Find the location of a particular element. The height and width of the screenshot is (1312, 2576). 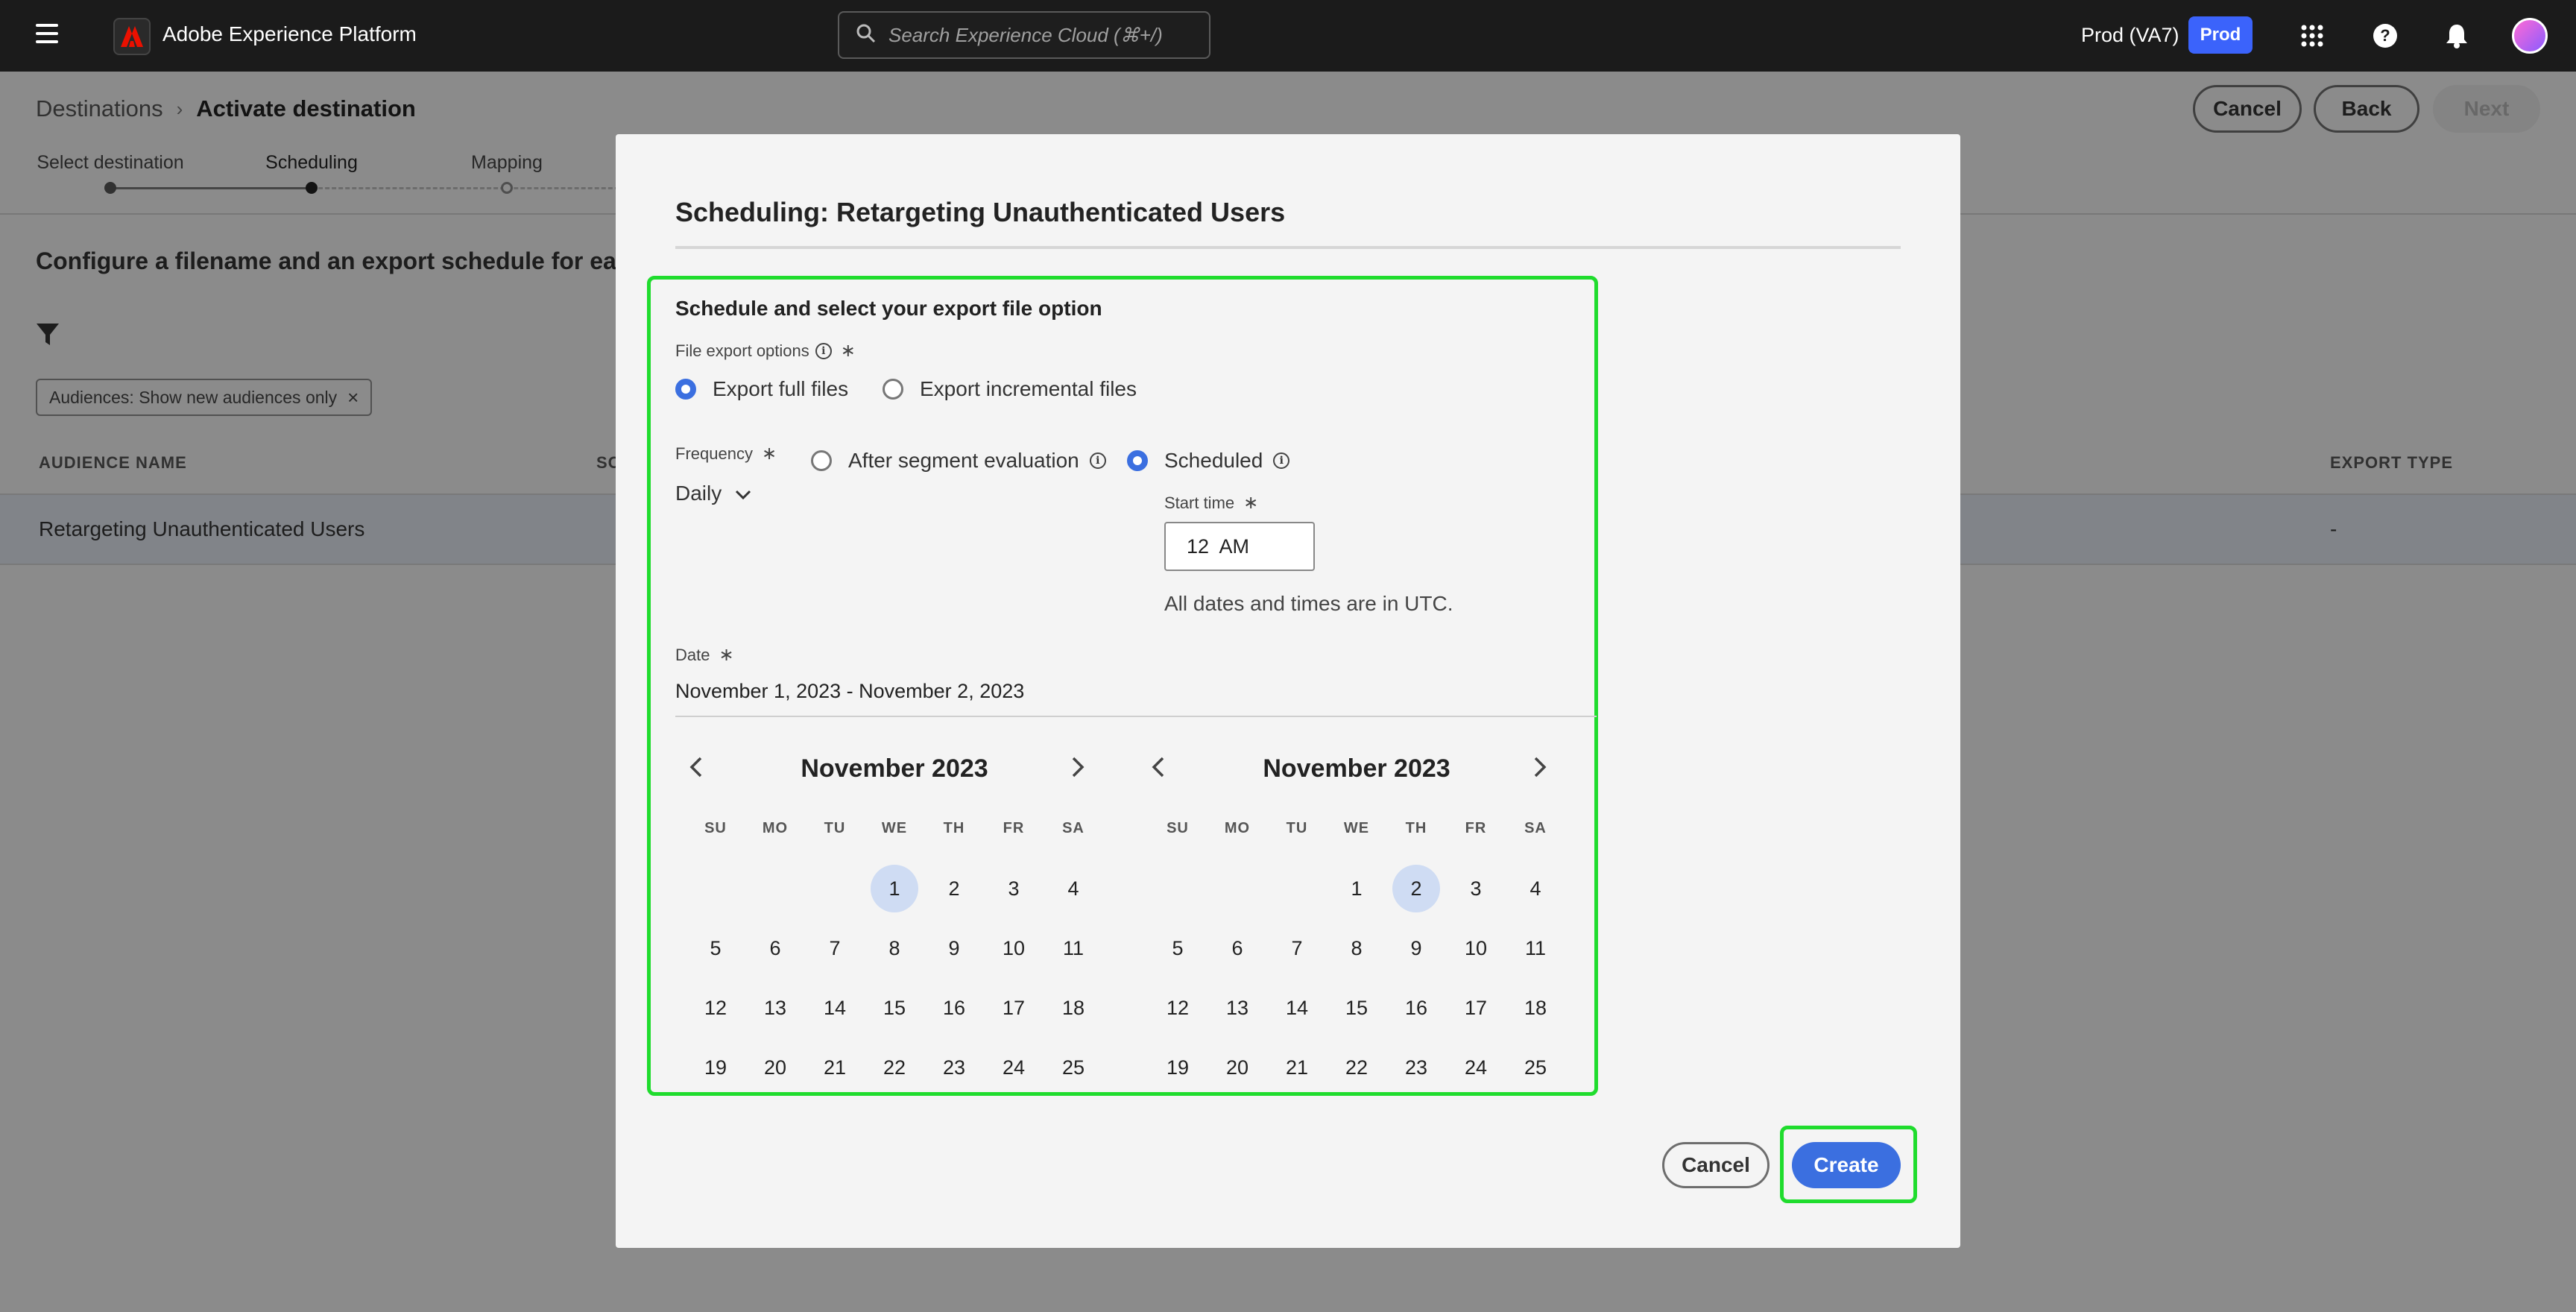

user-avatar is located at coordinates (2530, 36).